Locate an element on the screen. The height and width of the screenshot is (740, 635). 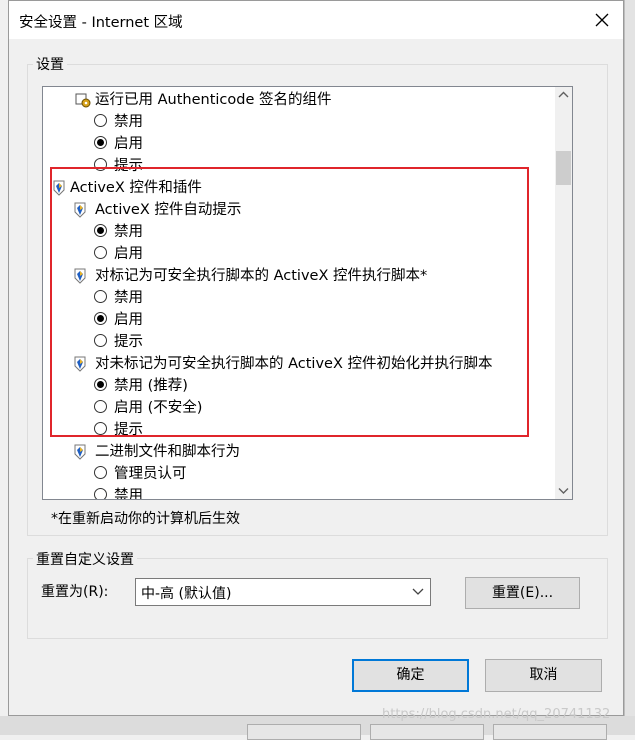
option-label: 启用 (不安全) is located at coordinates (158, 408).